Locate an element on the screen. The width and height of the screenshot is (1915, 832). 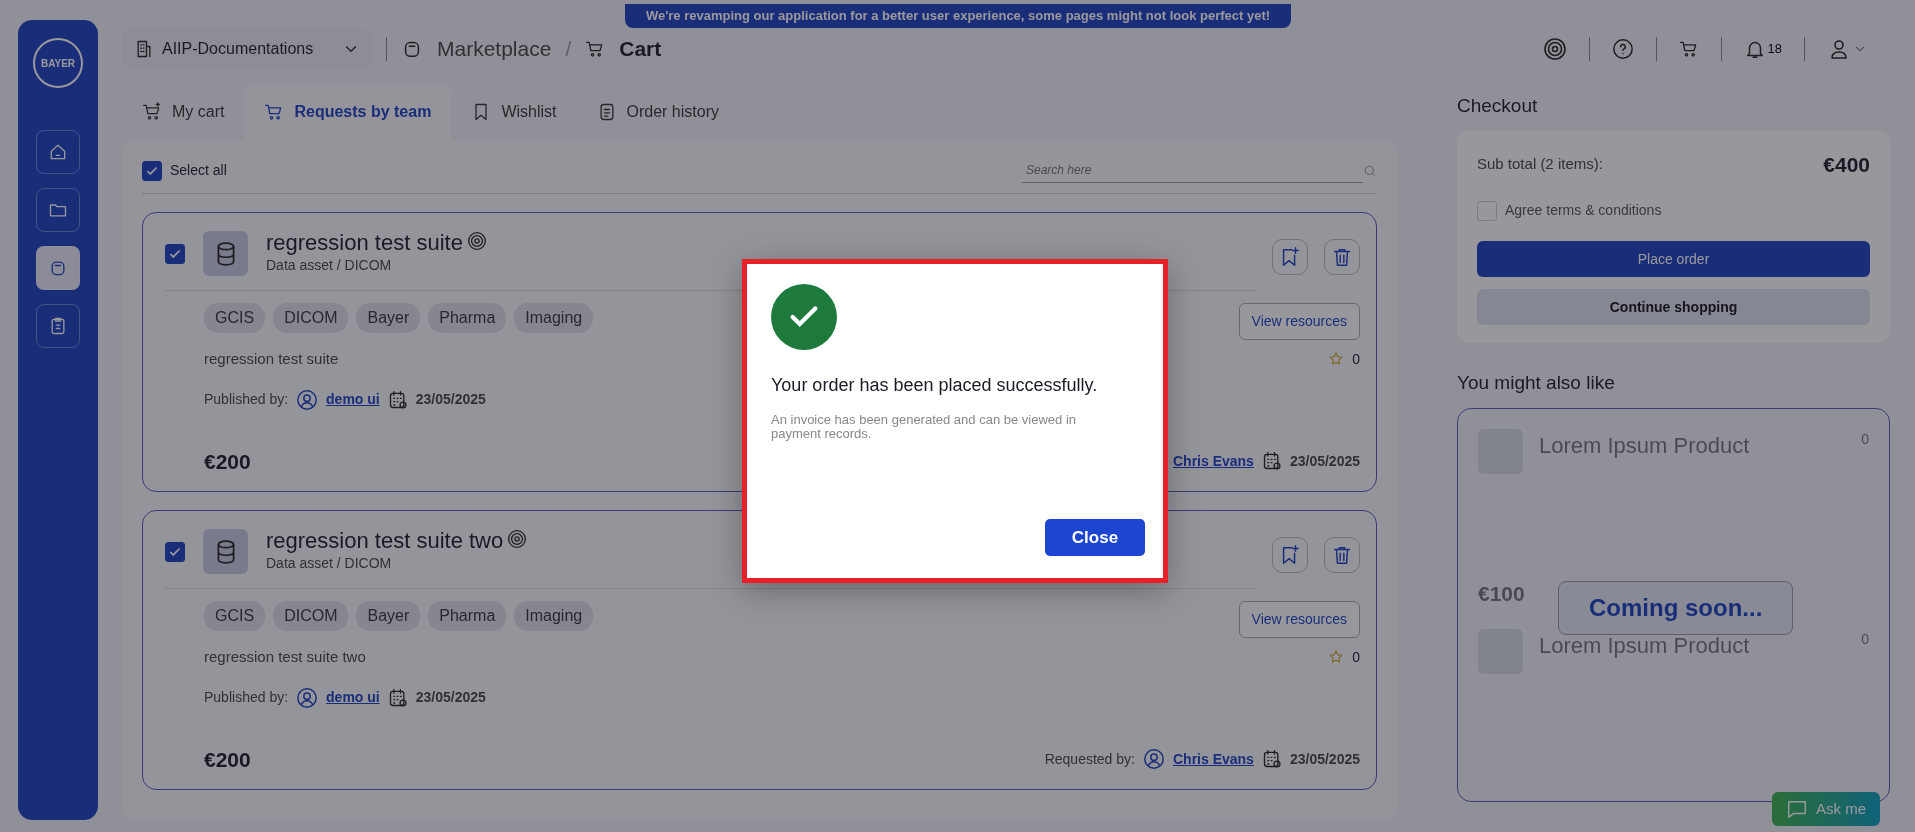
continue-shopping-button: Continue shopping is located at coordinates (1673, 307).